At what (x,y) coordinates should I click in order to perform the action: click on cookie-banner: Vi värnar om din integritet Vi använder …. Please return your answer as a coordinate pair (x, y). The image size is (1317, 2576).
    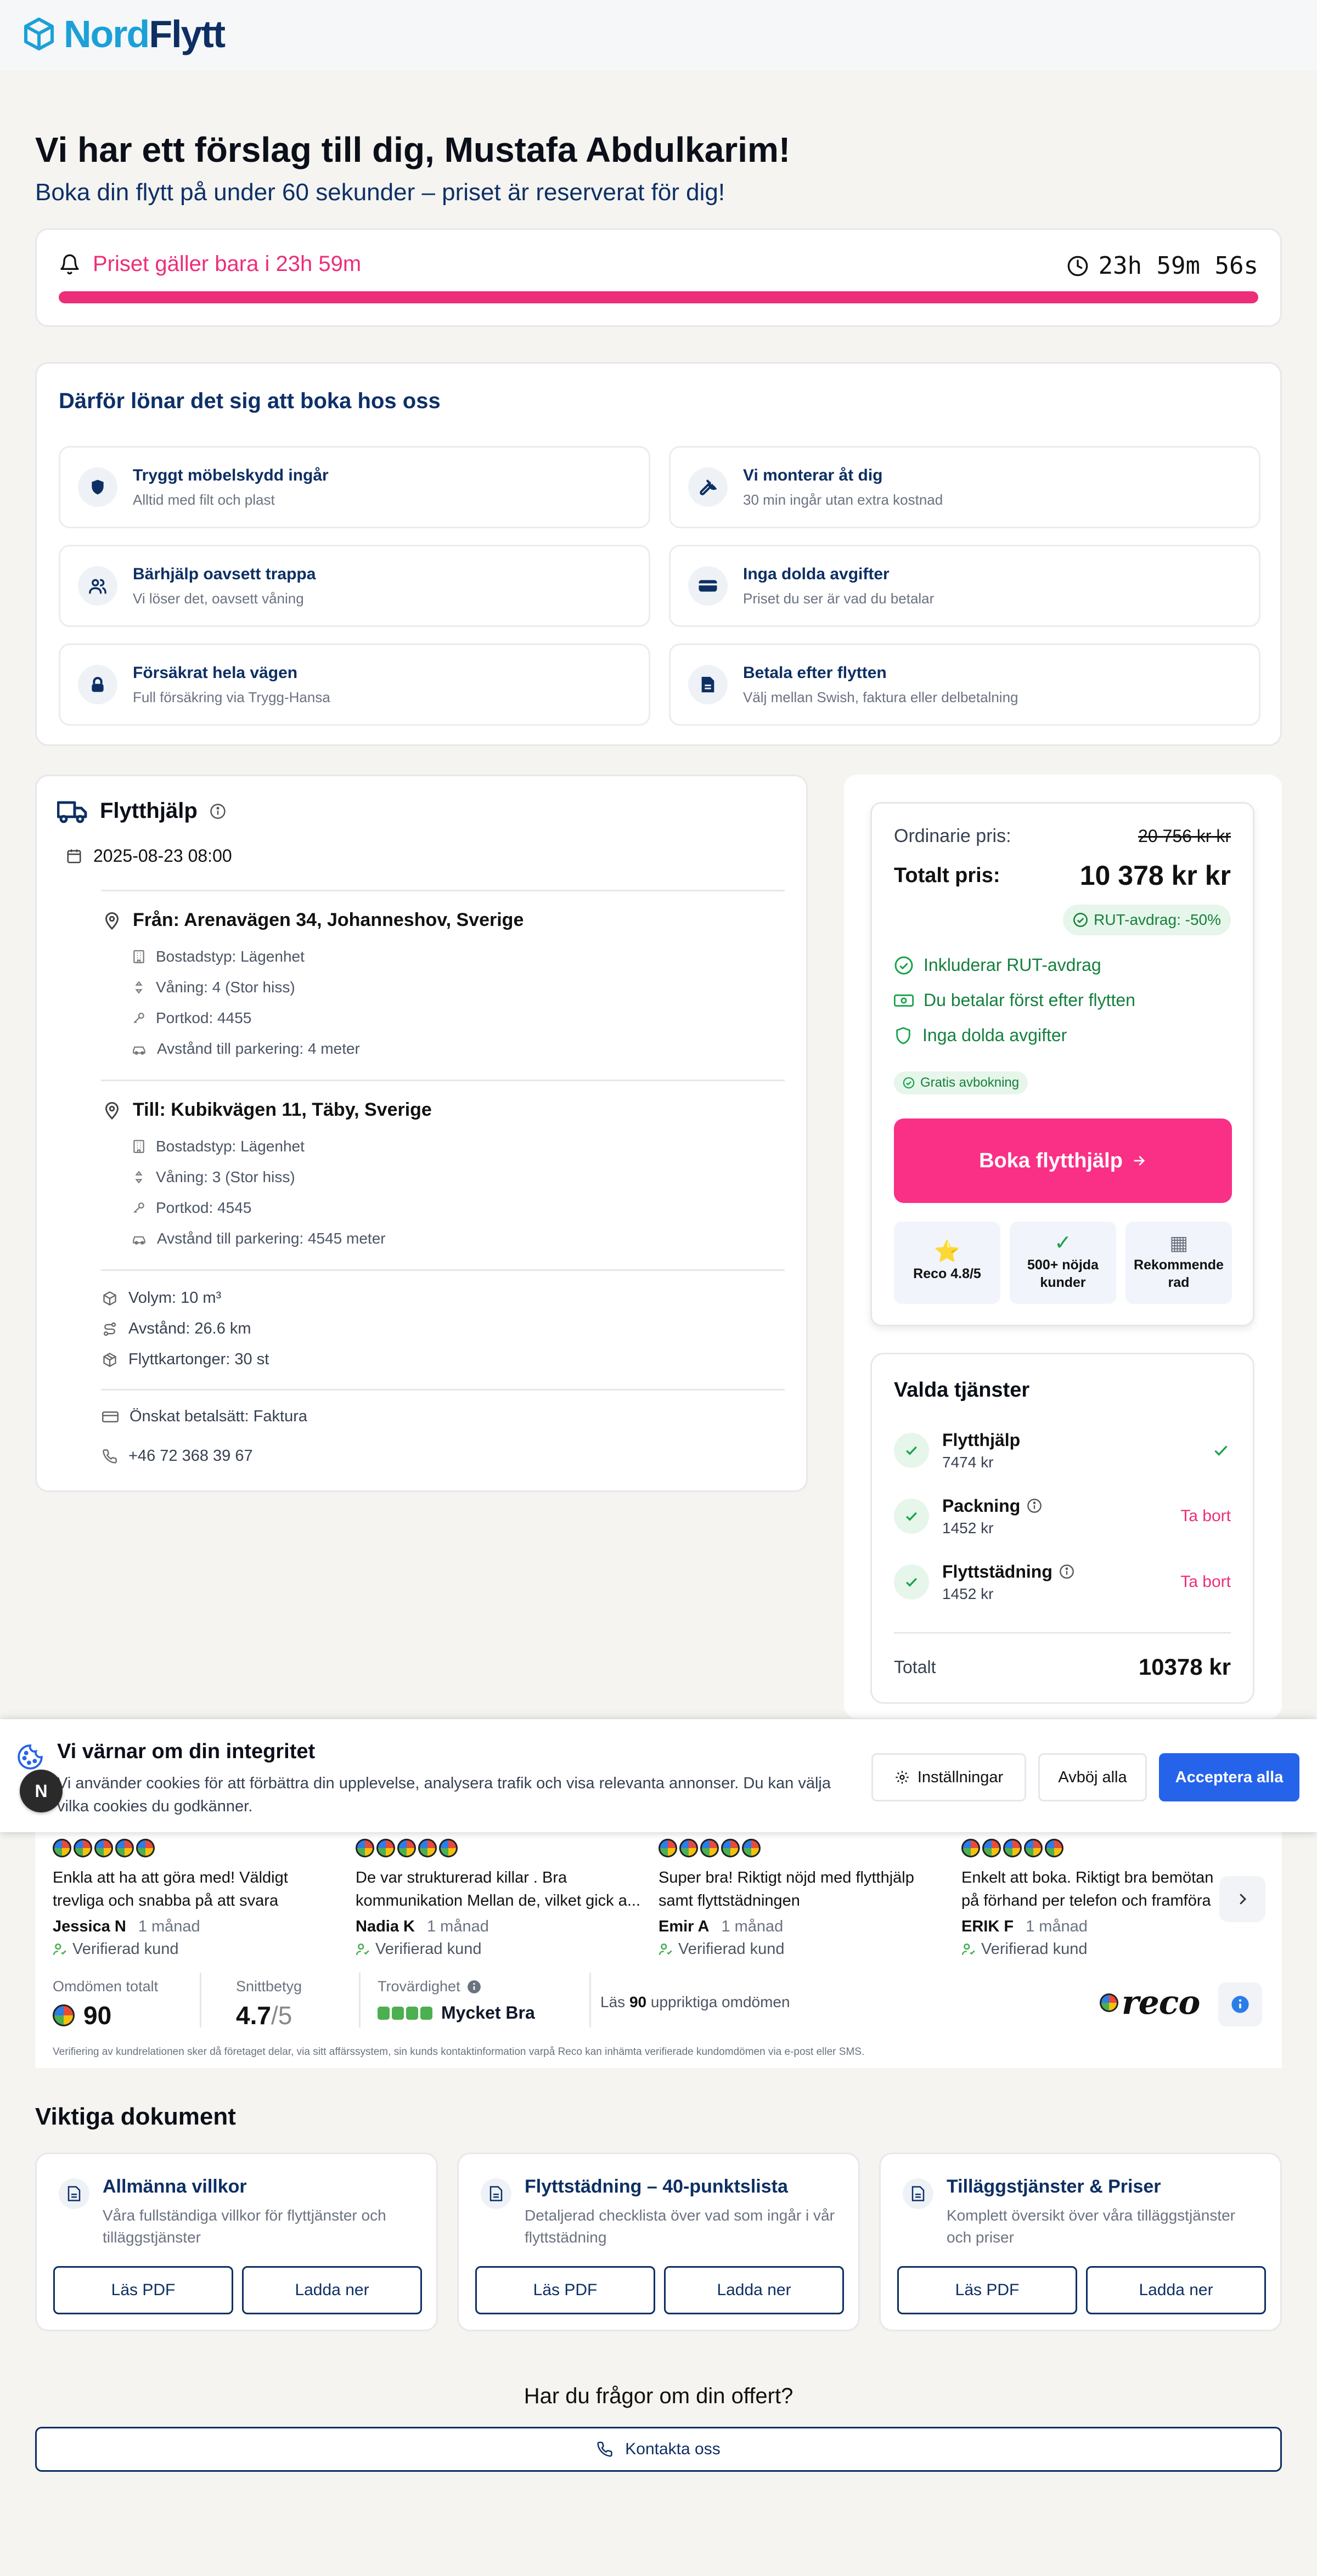
    Looking at the image, I should click on (658, 1775).